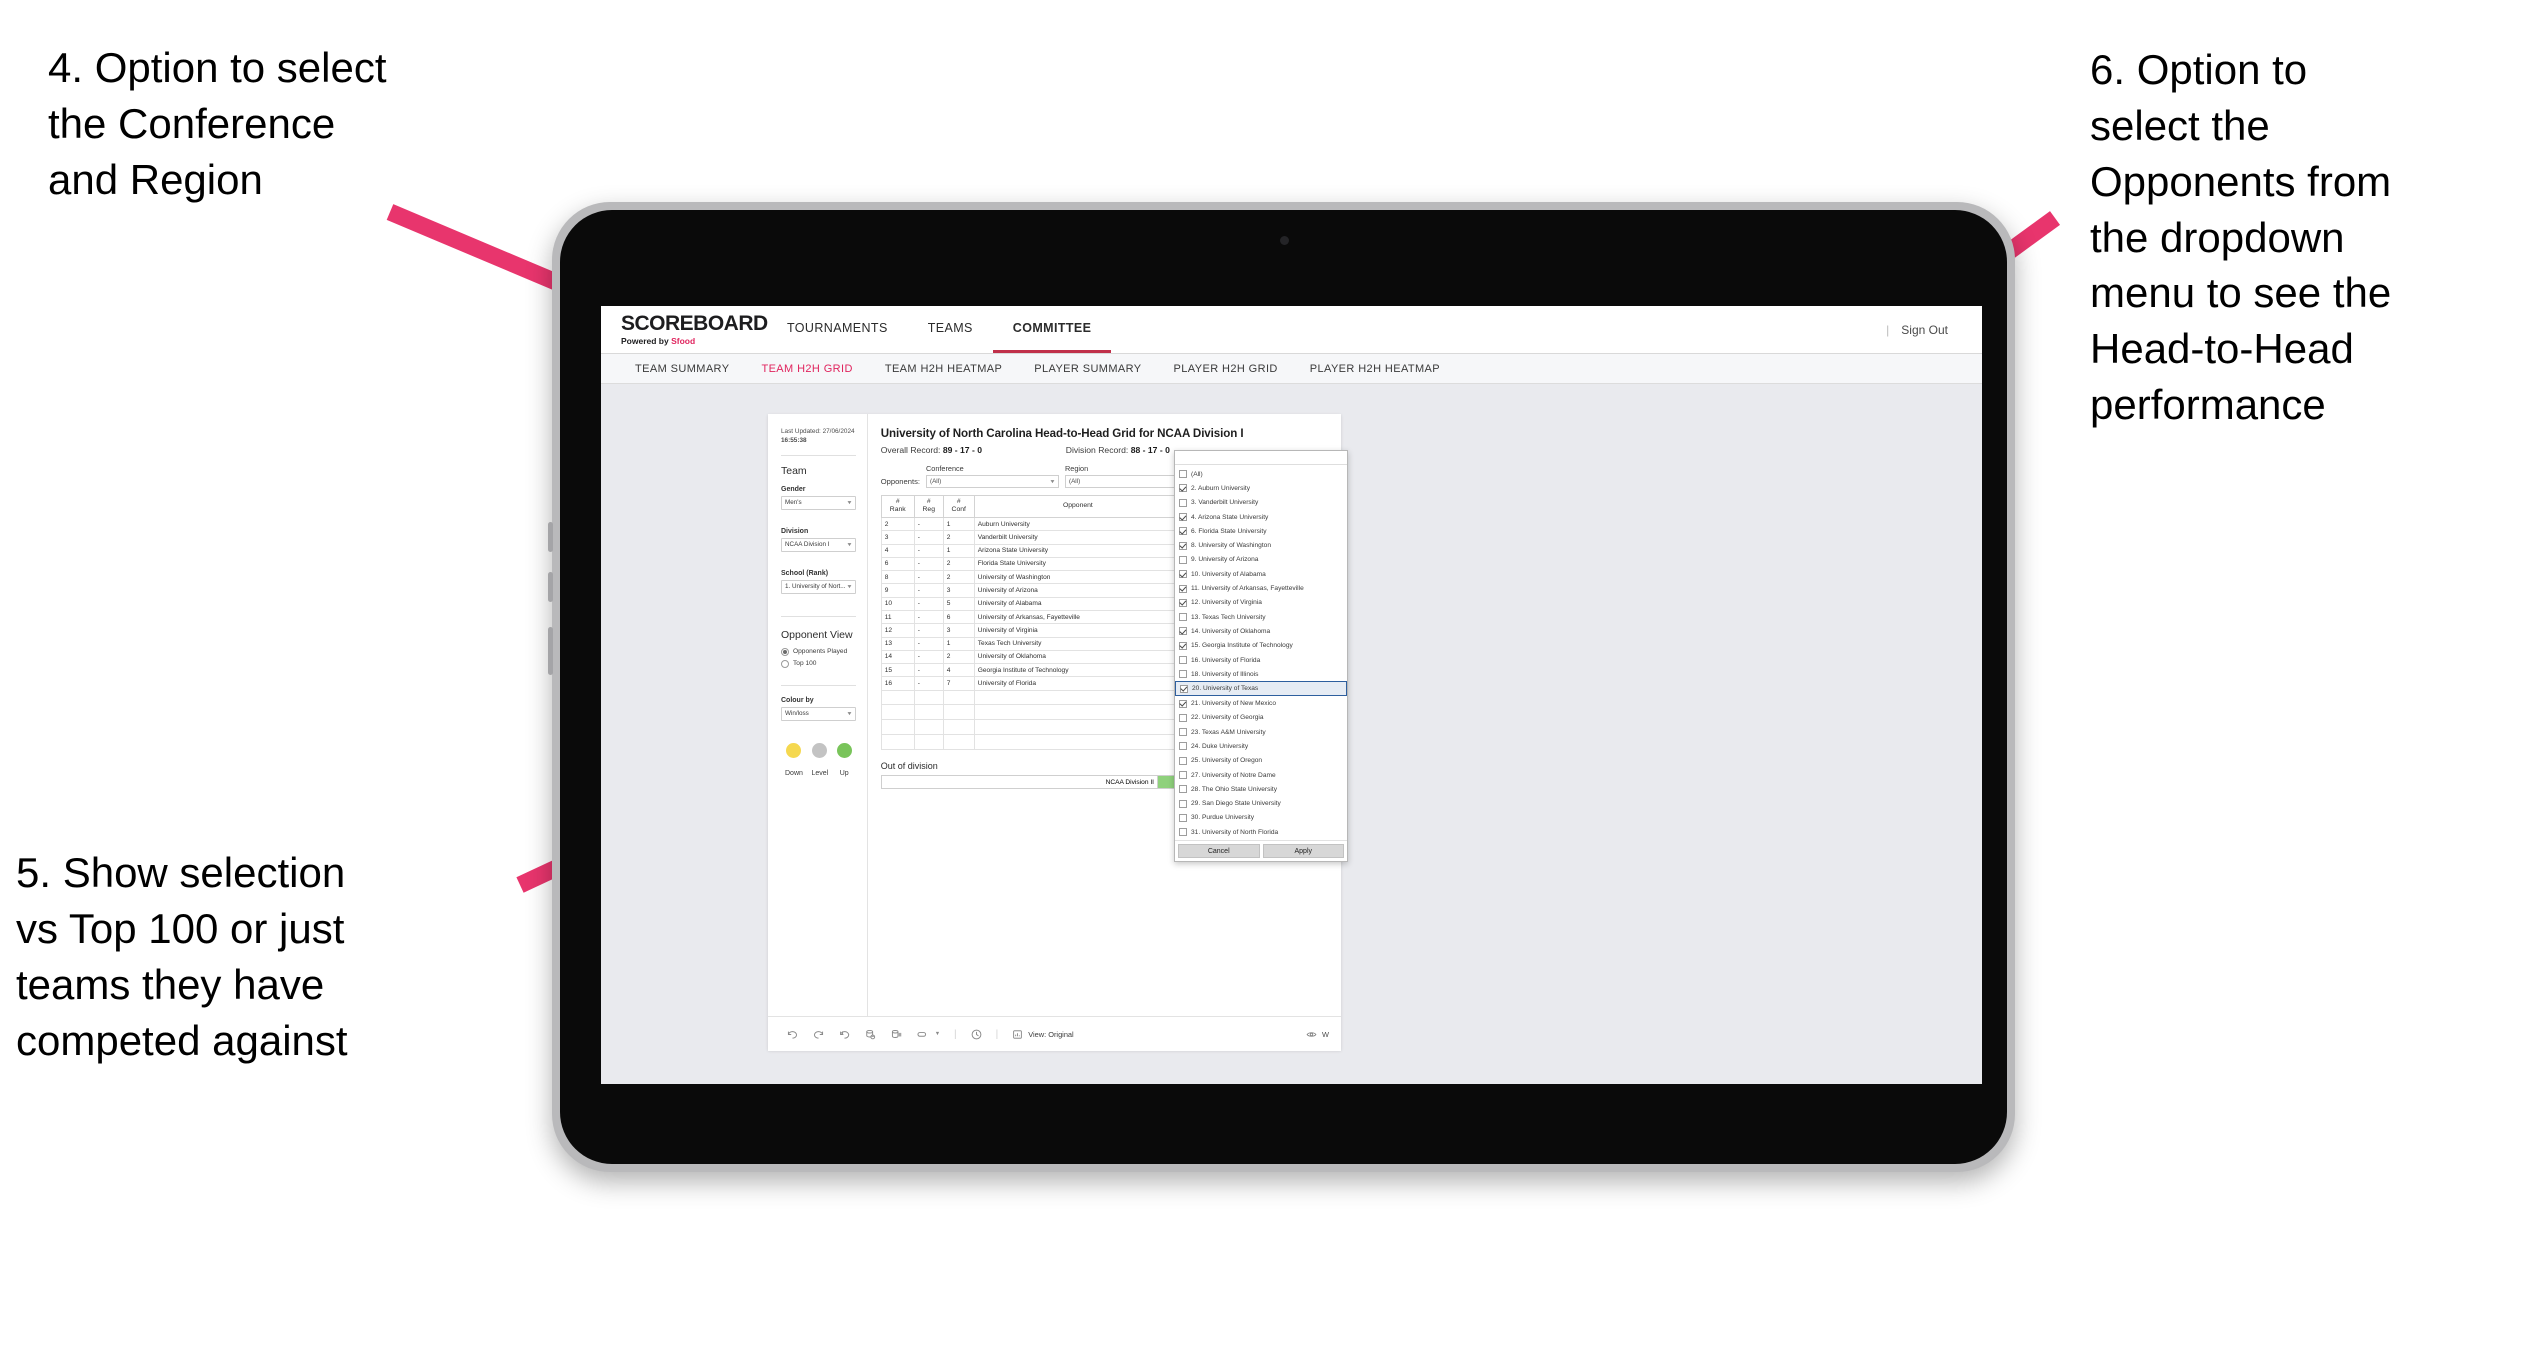 Image resolution: width=2533 pixels, height=1363 pixels. I want to click on nav-tournaments: TOURNAMENTS, so click(837, 329).